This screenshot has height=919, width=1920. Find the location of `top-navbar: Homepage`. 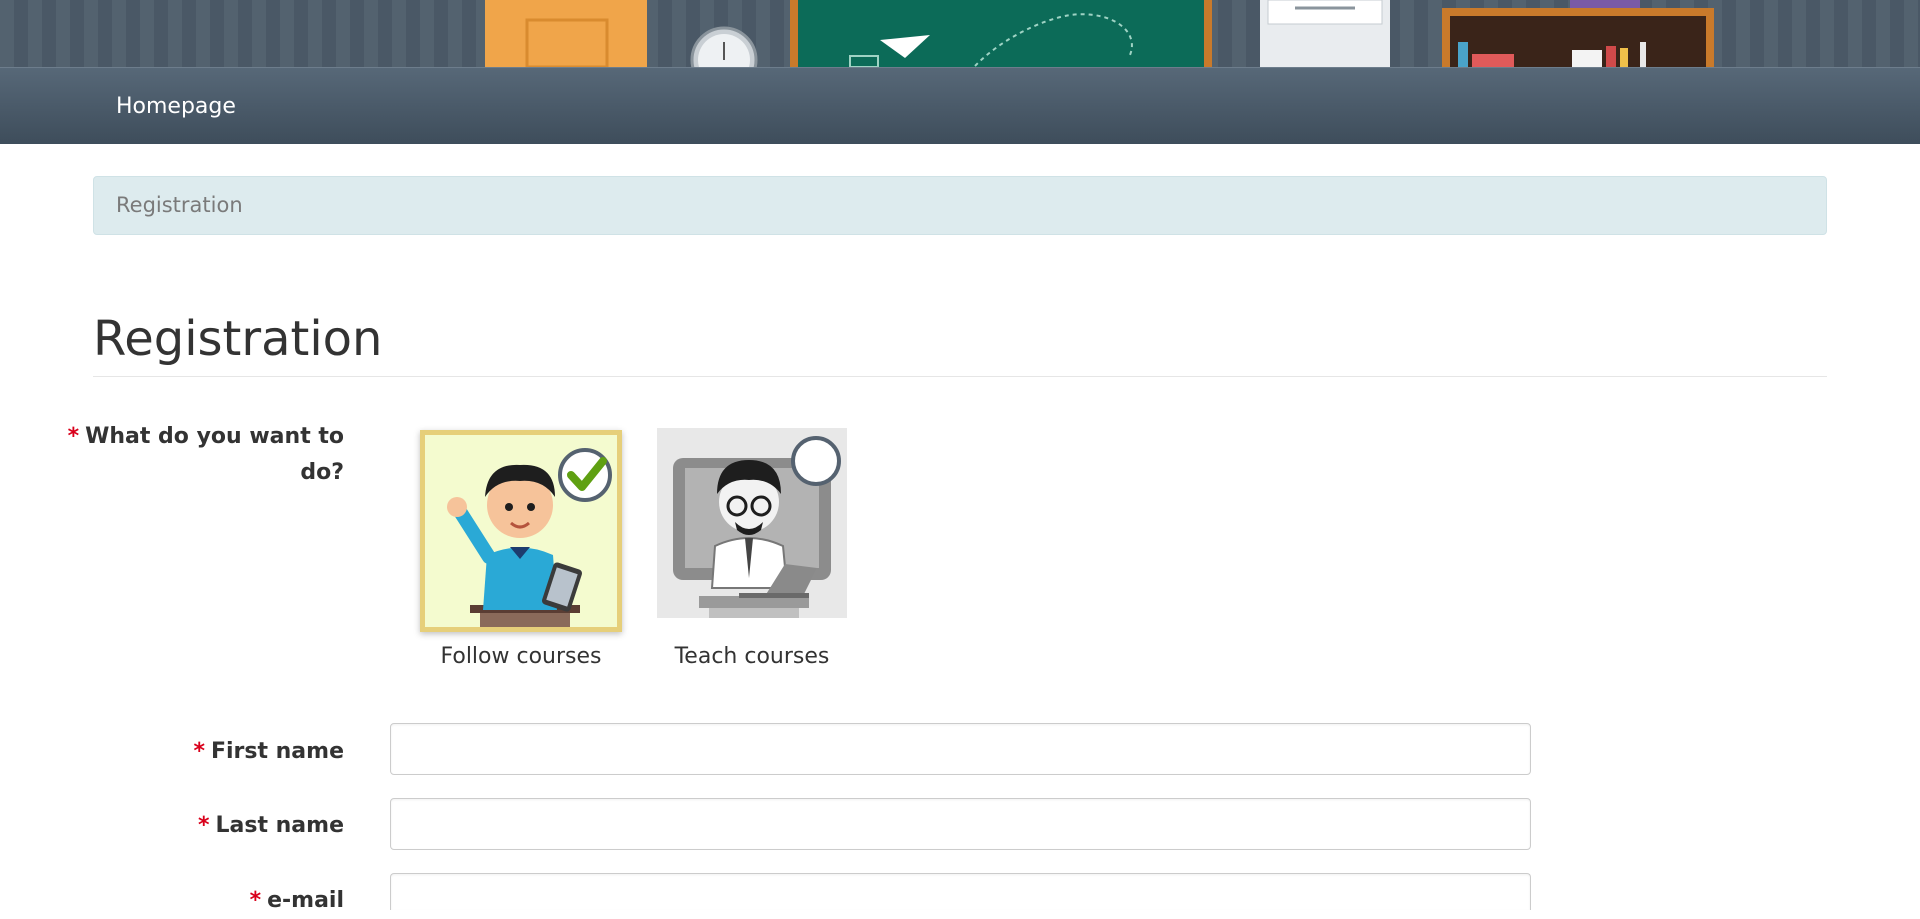

top-navbar: Homepage is located at coordinates (960, 105).